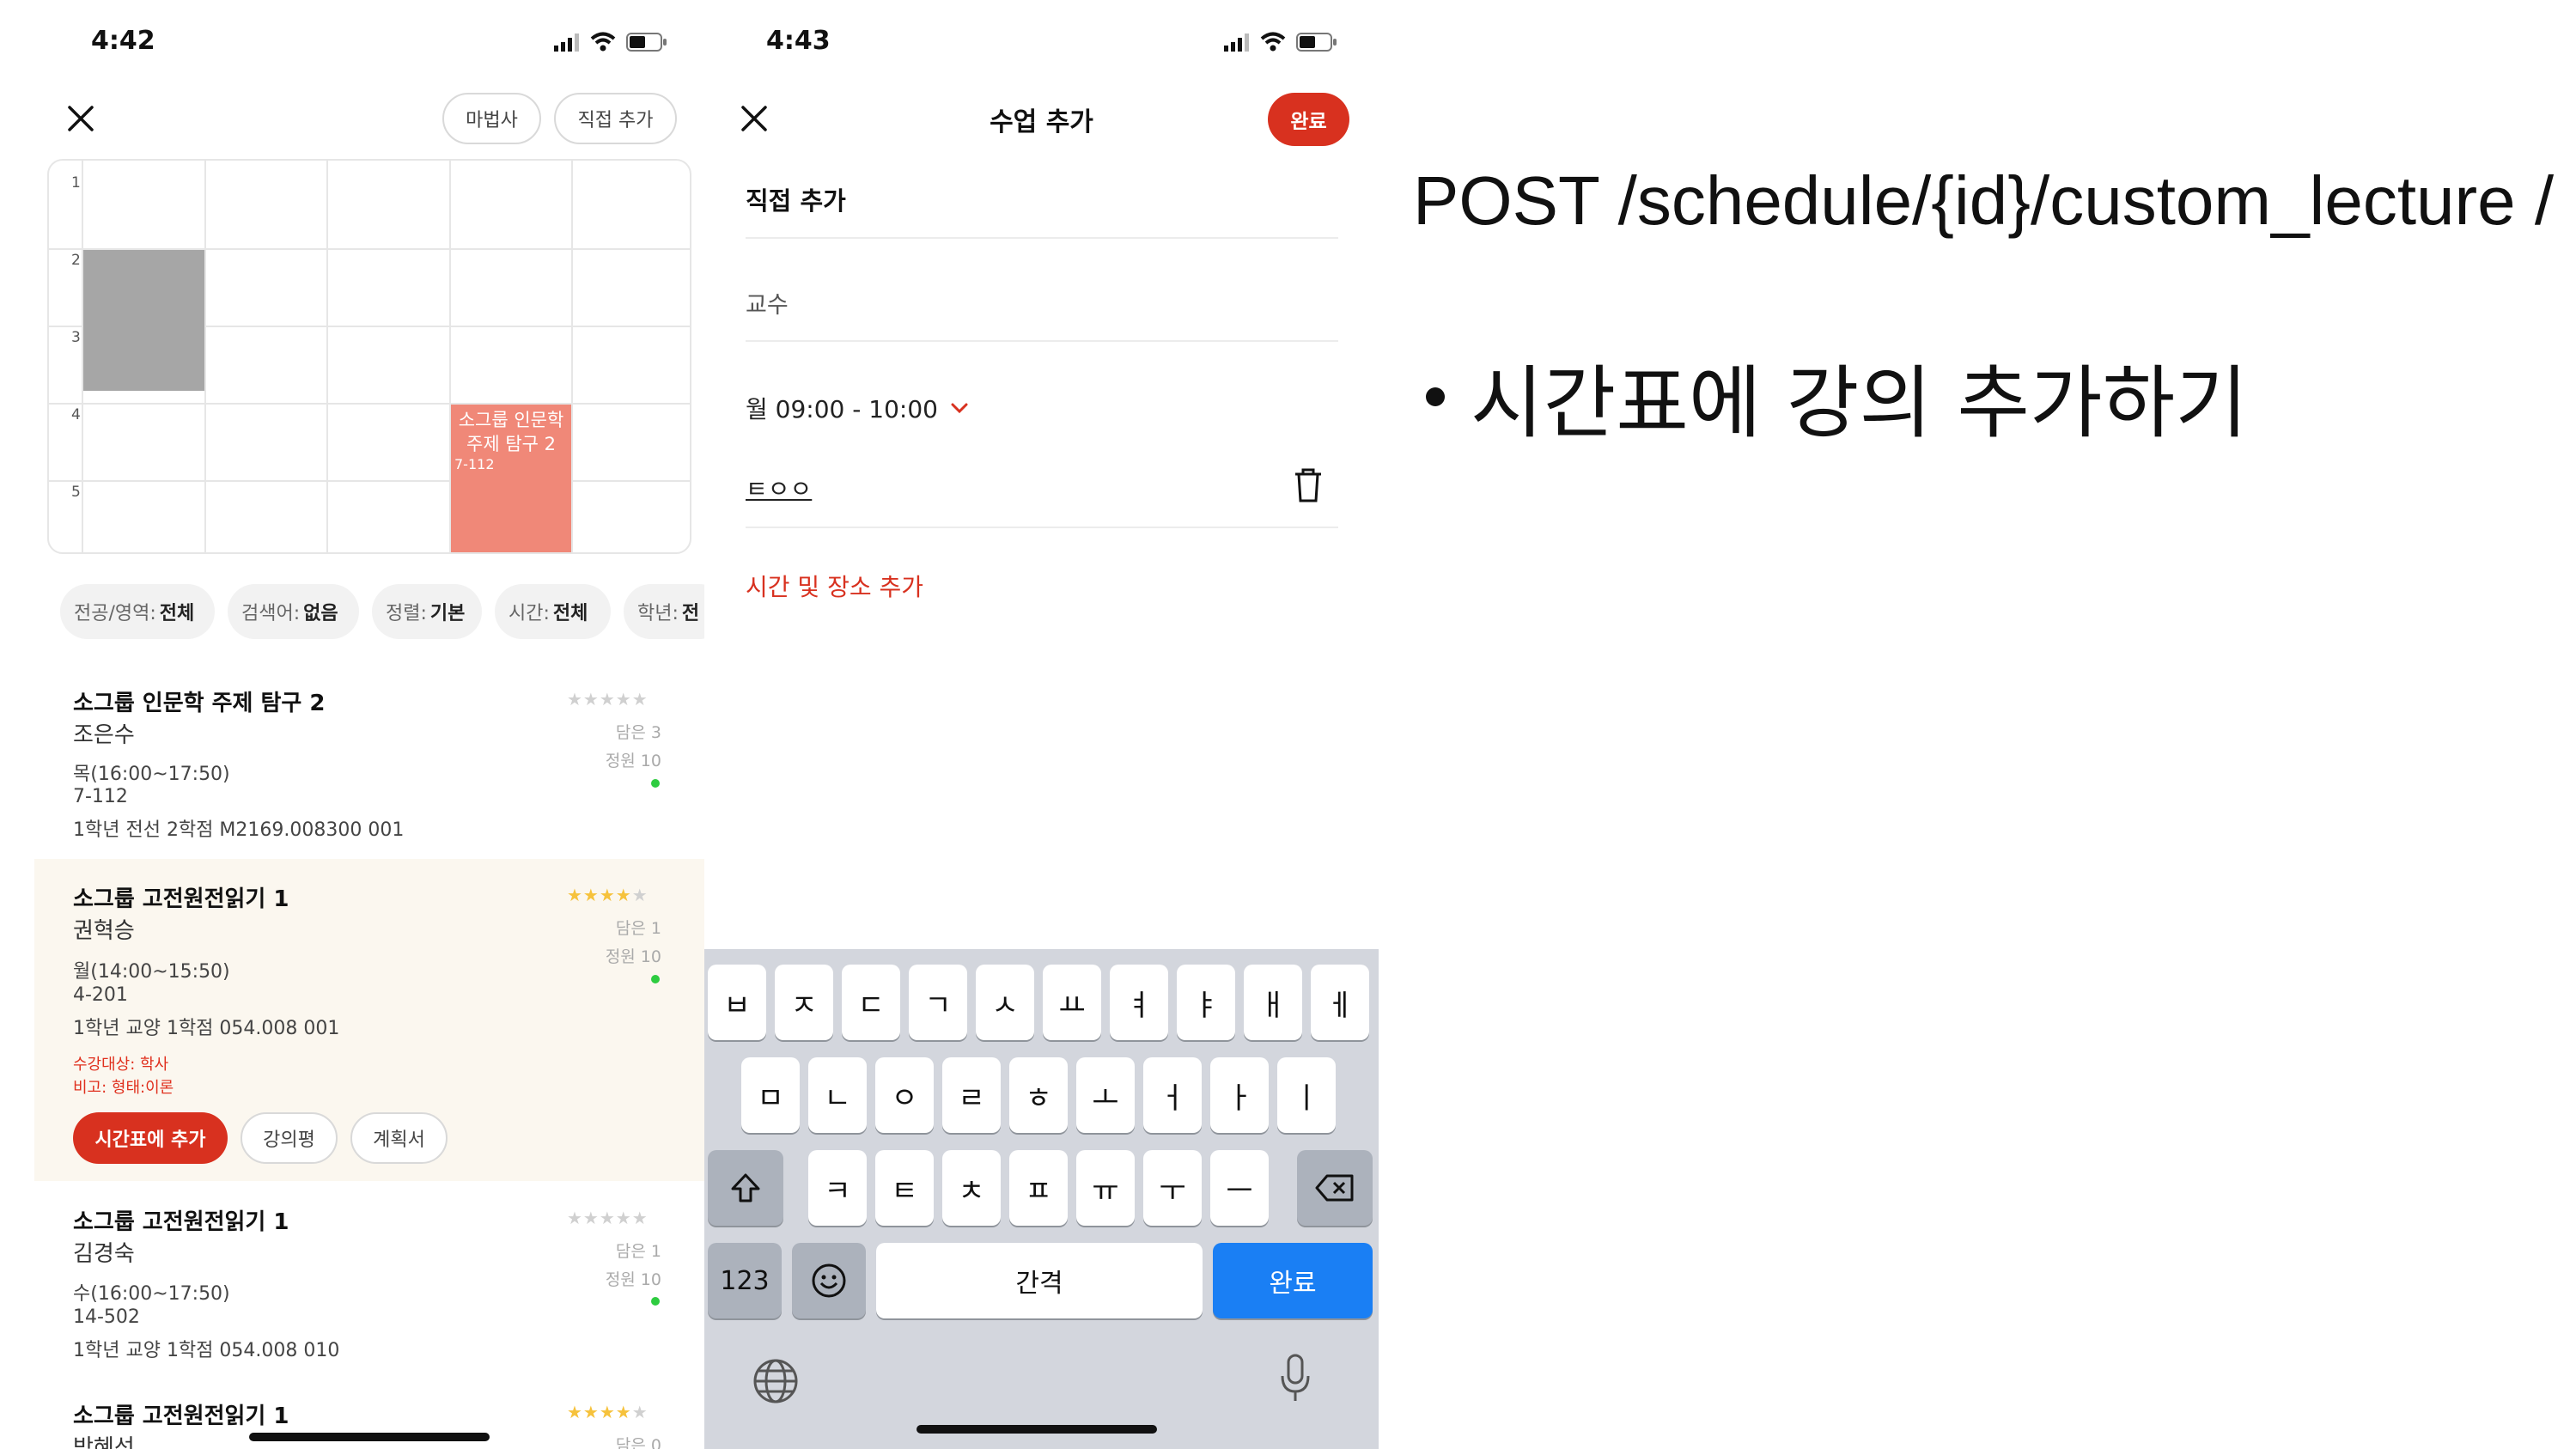 The height and width of the screenshot is (1449, 2576). What do you see at coordinates (615, 118) in the screenshot?
I see `direct-add-button: 직접 추가` at bounding box center [615, 118].